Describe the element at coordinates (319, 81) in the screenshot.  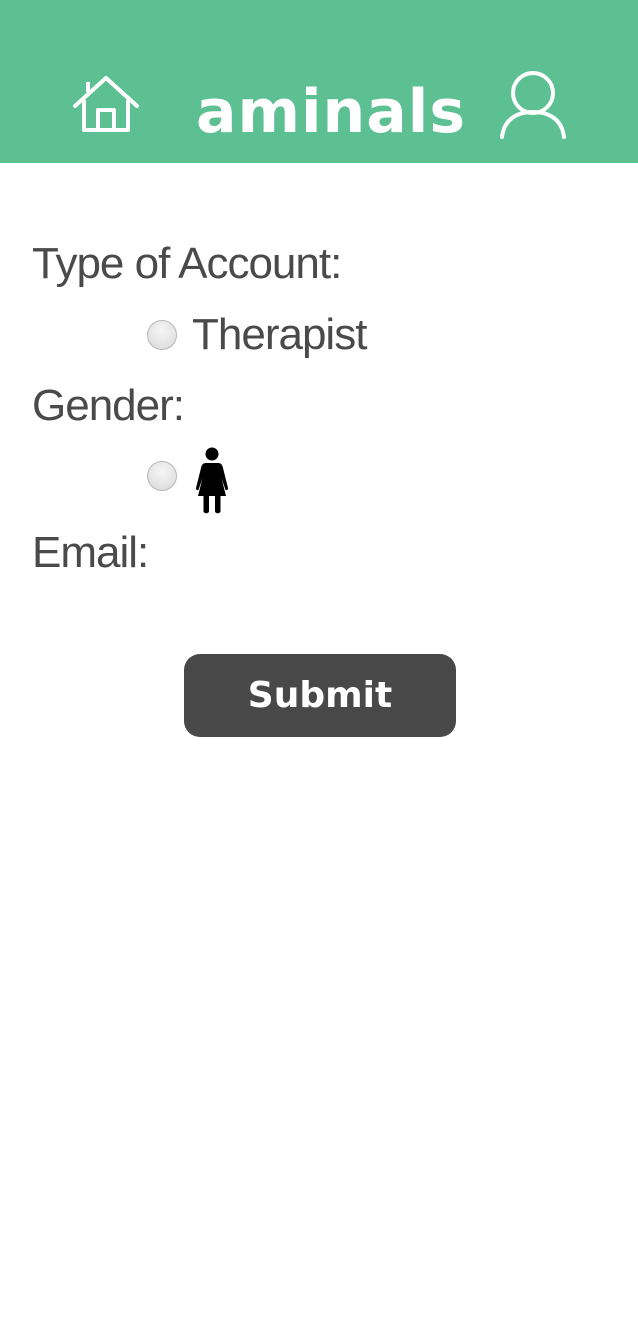
I see `app-header: aminals` at that location.